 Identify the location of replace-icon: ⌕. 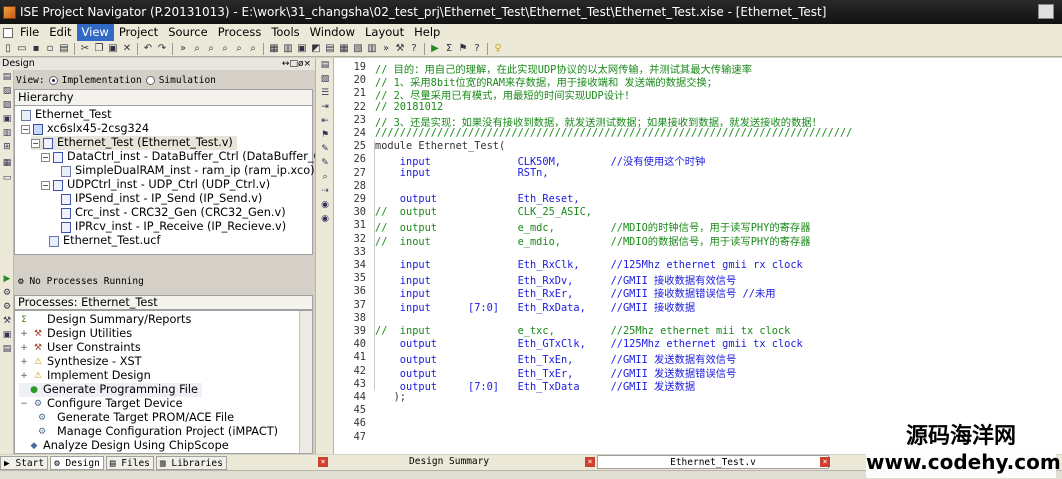
(239, 49).